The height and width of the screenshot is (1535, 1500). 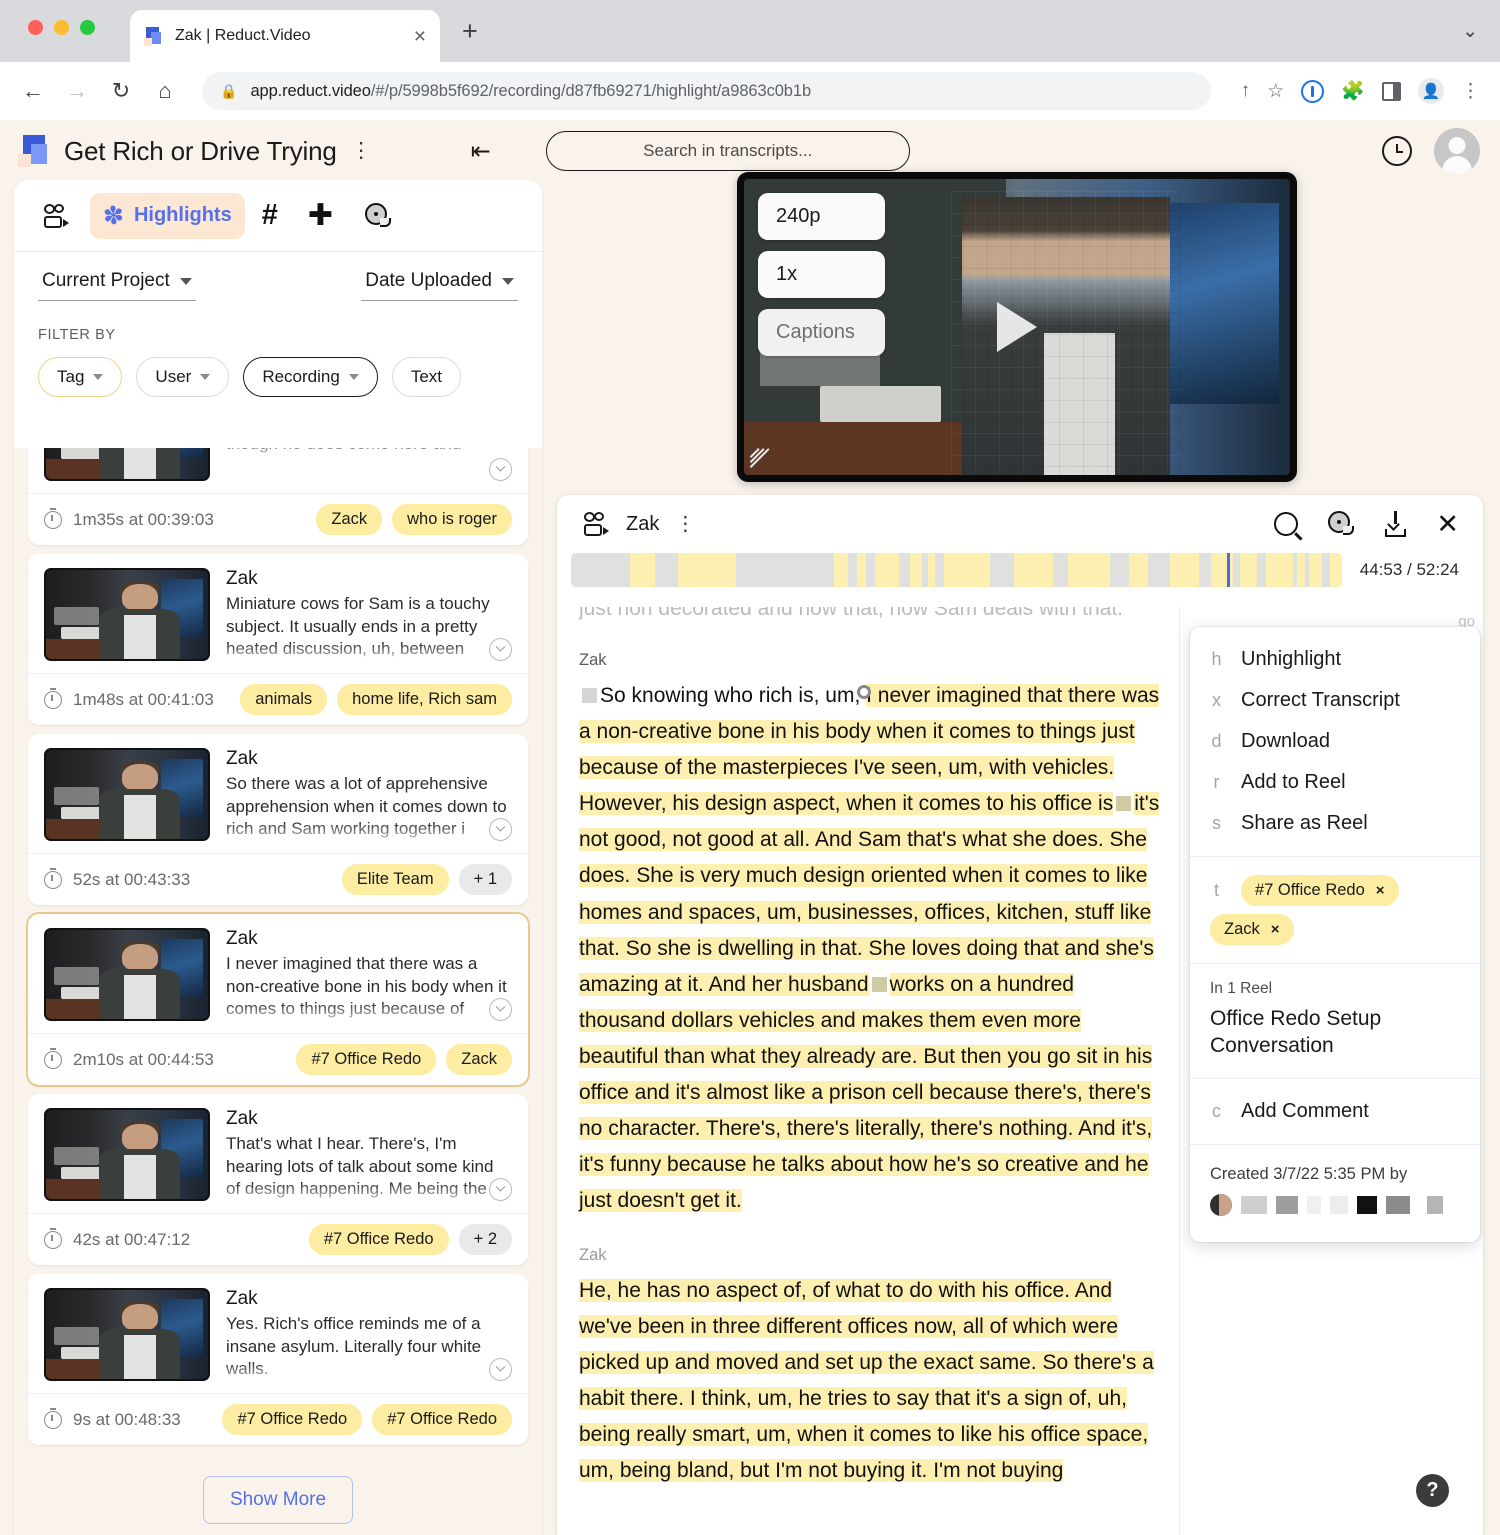 I want to click on film-reel-icon, so click(x=1341, y=524).